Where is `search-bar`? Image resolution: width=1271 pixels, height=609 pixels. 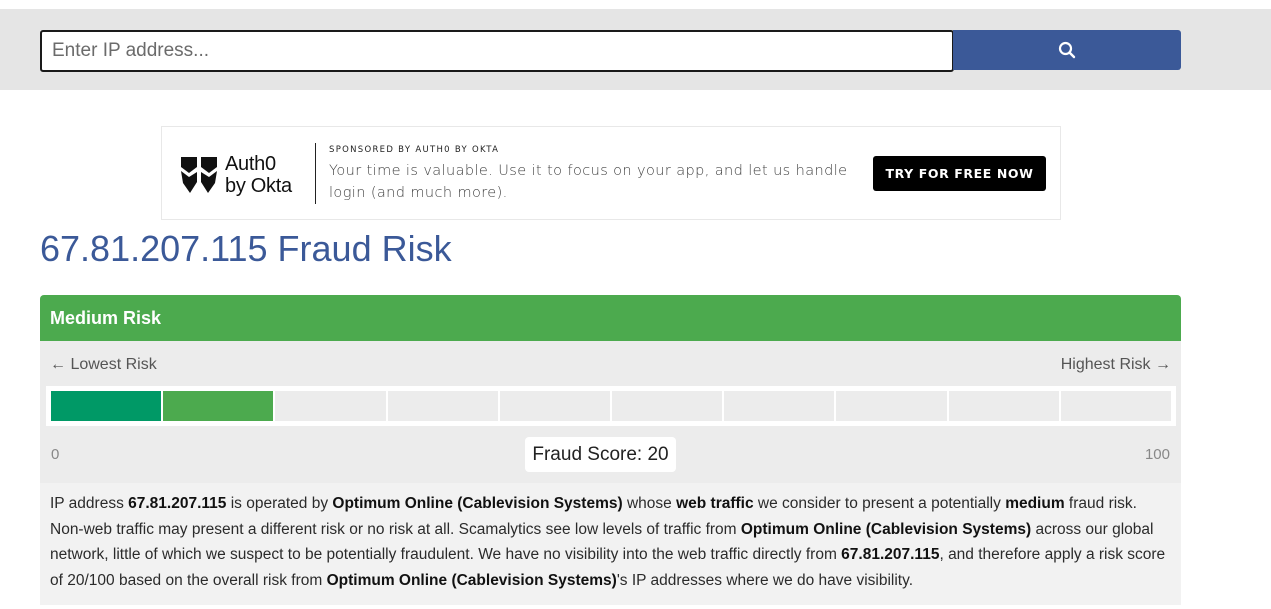 search-bar is located at coordinates (635, 49).